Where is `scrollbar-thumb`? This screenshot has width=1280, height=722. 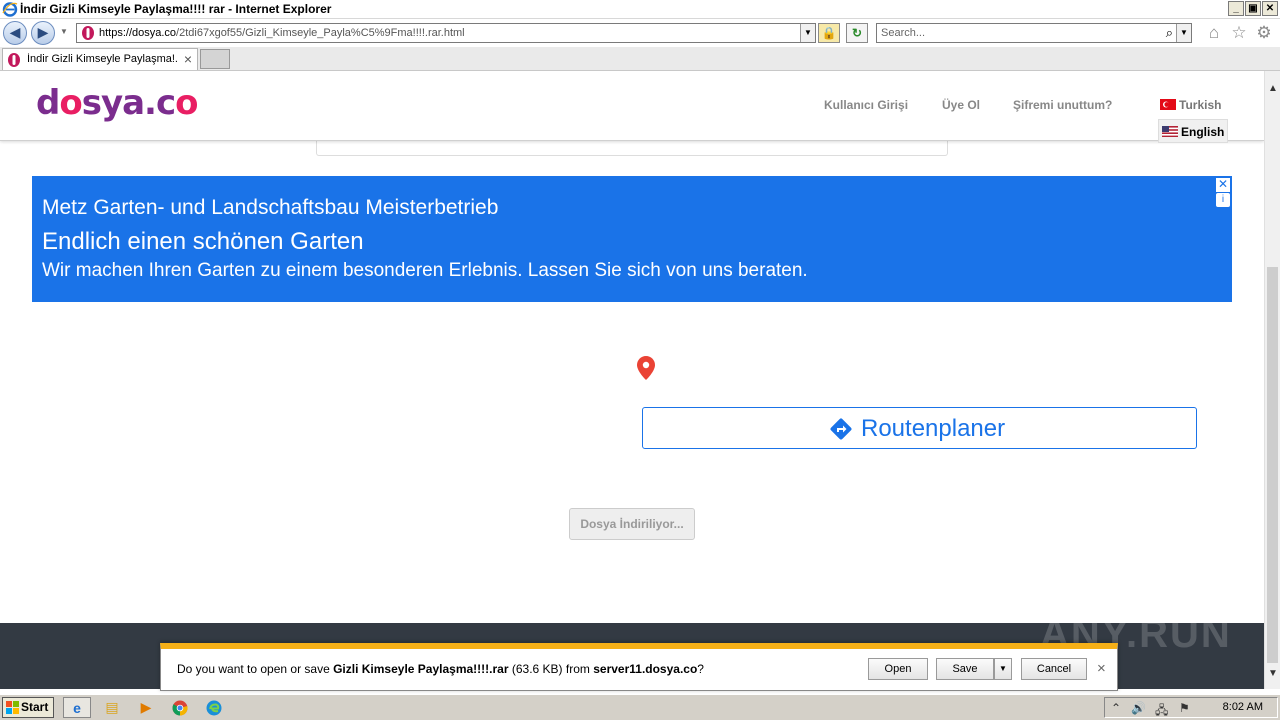 scrollbar-thumb is located at coordinates (1272, 465).